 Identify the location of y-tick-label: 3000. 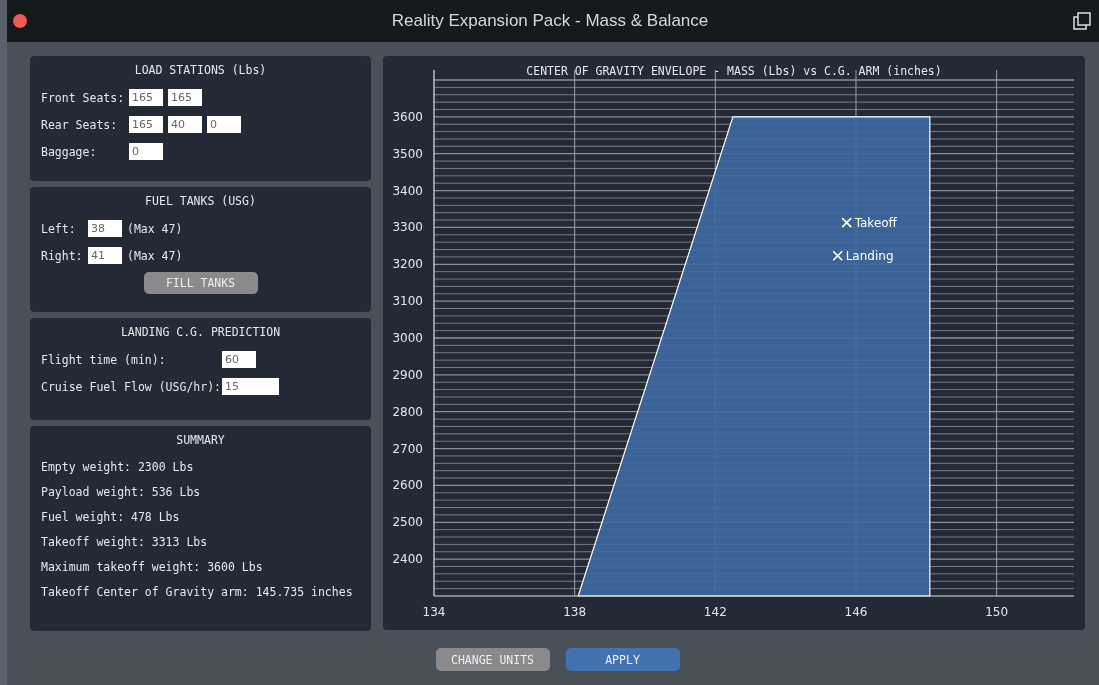
(407, 338).